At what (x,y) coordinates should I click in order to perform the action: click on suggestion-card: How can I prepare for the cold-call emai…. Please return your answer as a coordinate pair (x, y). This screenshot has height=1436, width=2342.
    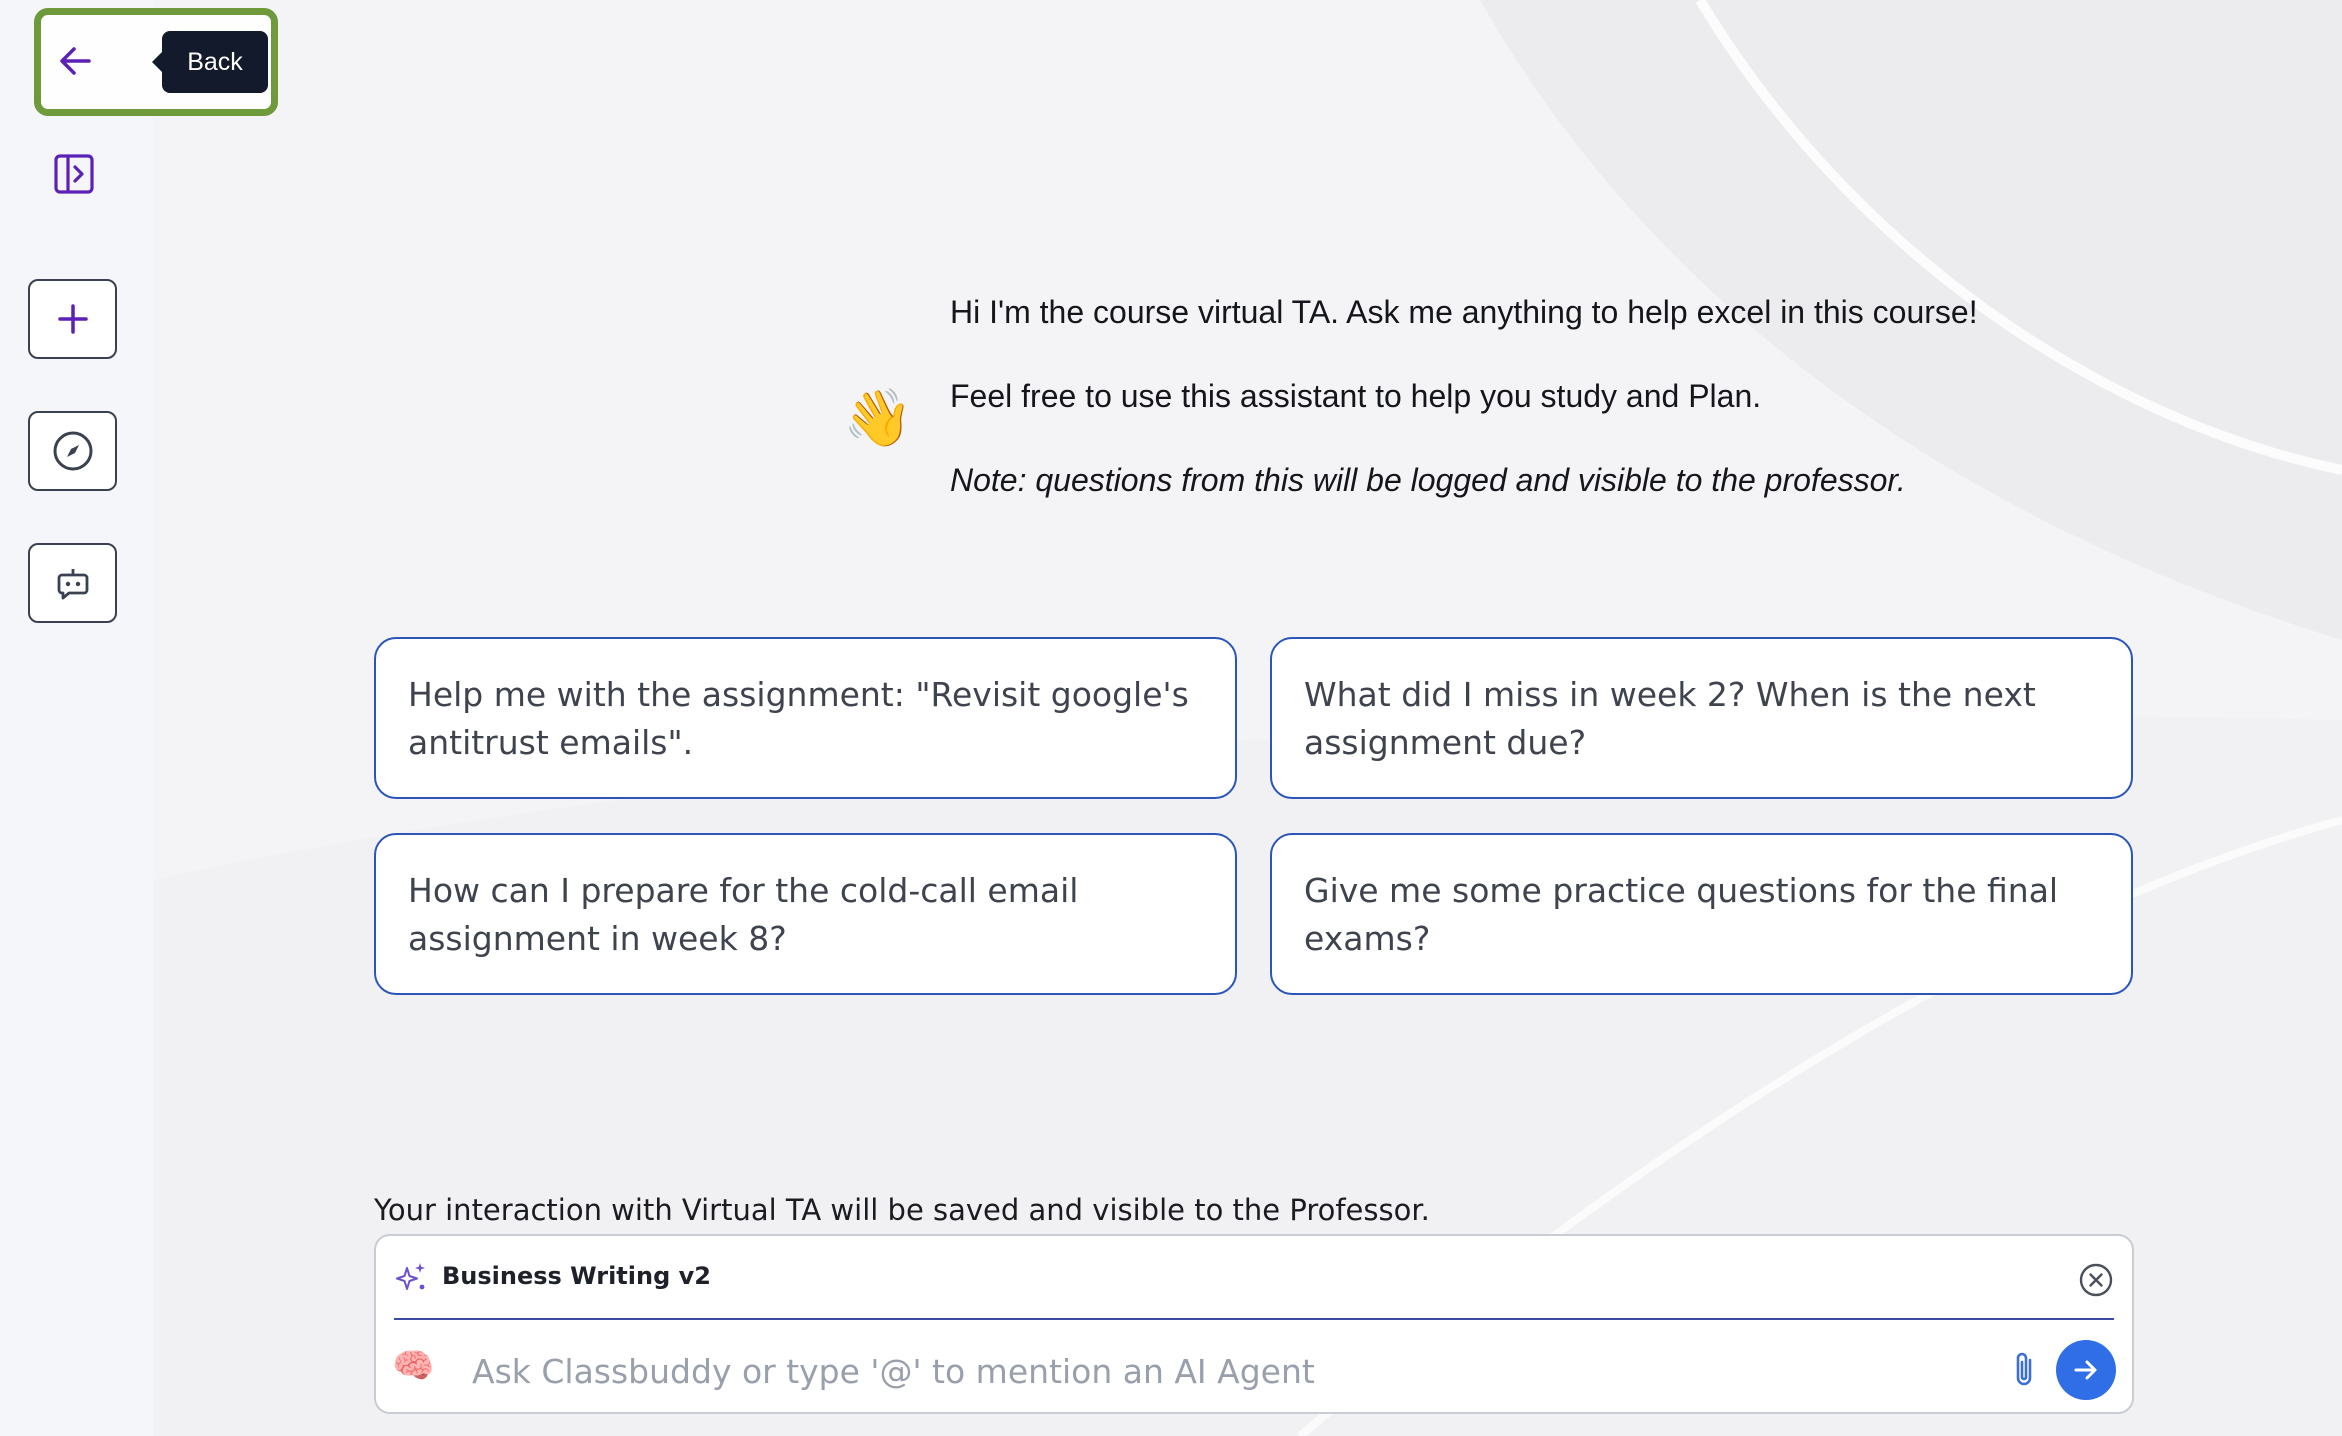
    Looking at the image, I should click on (805, 914).